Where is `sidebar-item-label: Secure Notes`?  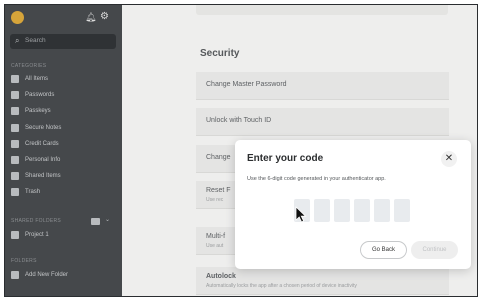
sidebar-item-label: Secure Notes is located at coordinates (43, 128).